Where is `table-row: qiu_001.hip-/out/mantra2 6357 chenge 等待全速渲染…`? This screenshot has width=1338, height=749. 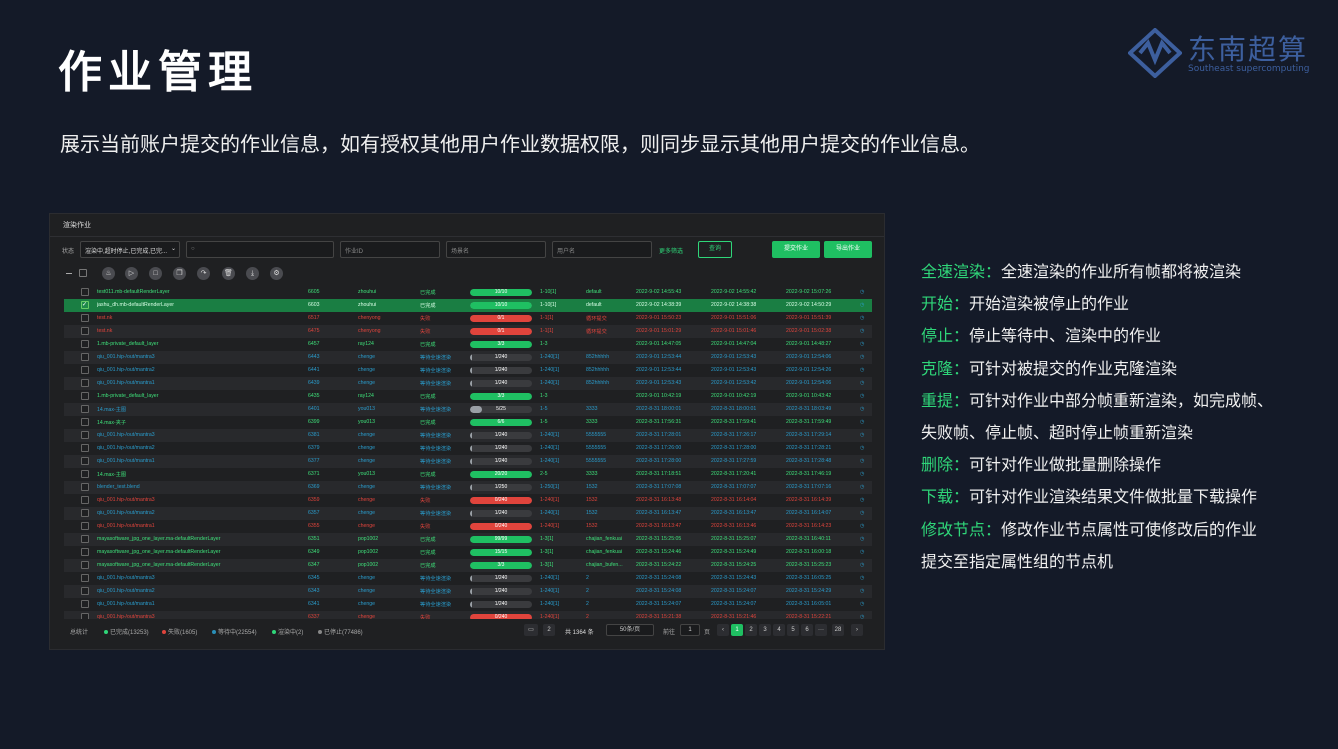 table-row: qiu_001.hip-/out/mantra2 6357 chenge 等待全速渲染… is located at coordinates (468, 513).